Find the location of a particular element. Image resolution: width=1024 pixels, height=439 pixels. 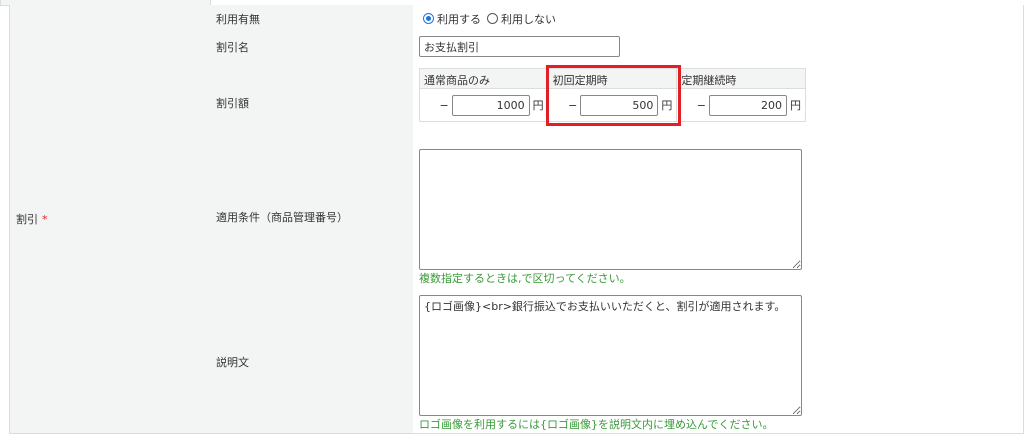

section-label: 割引 is located at coordinates (27, 219).